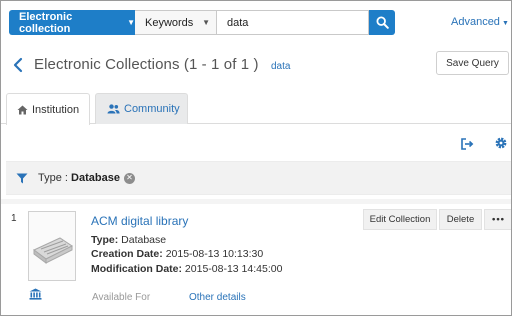  What do you see at coordinates (127, 254) in the screenshot?
I see `creation-date-label: Creation Date:` at bounding box center [127, 254].